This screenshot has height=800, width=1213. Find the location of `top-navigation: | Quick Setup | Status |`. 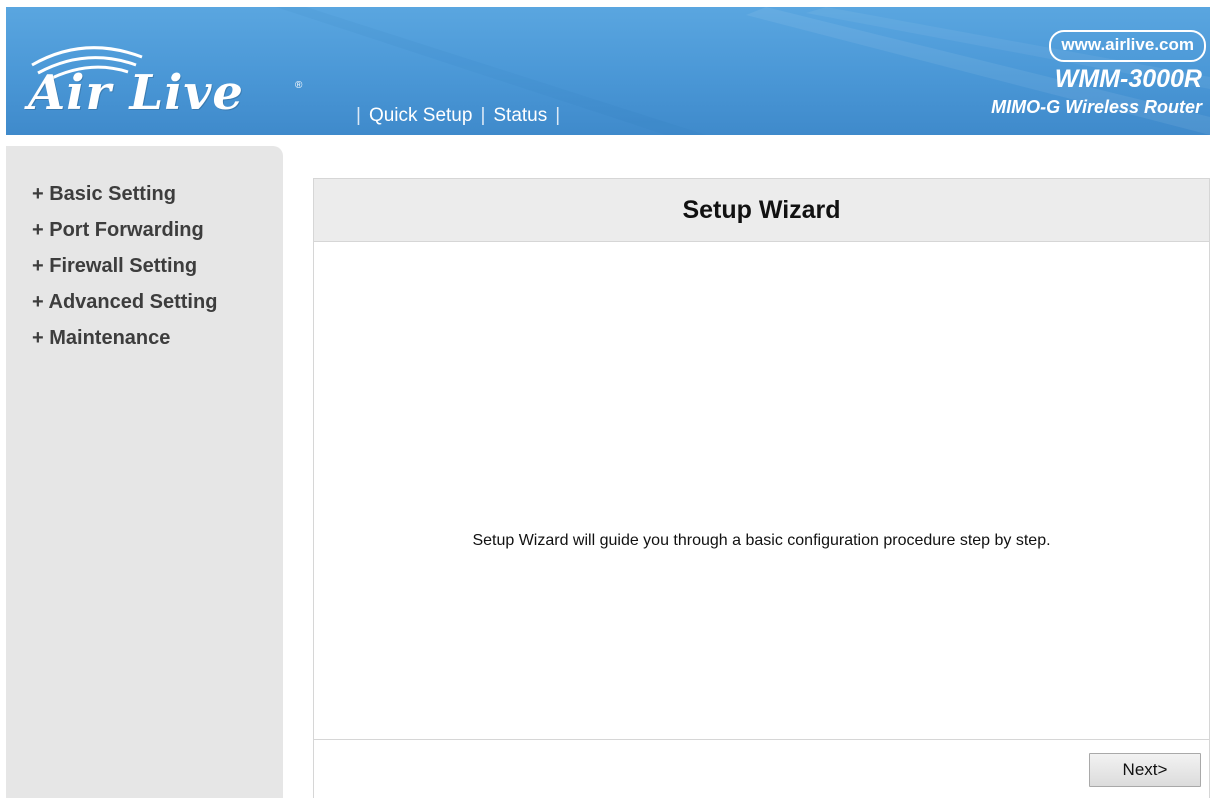

top-navigation: | Quick Setup | Status | is located at coordinates (462, 116).